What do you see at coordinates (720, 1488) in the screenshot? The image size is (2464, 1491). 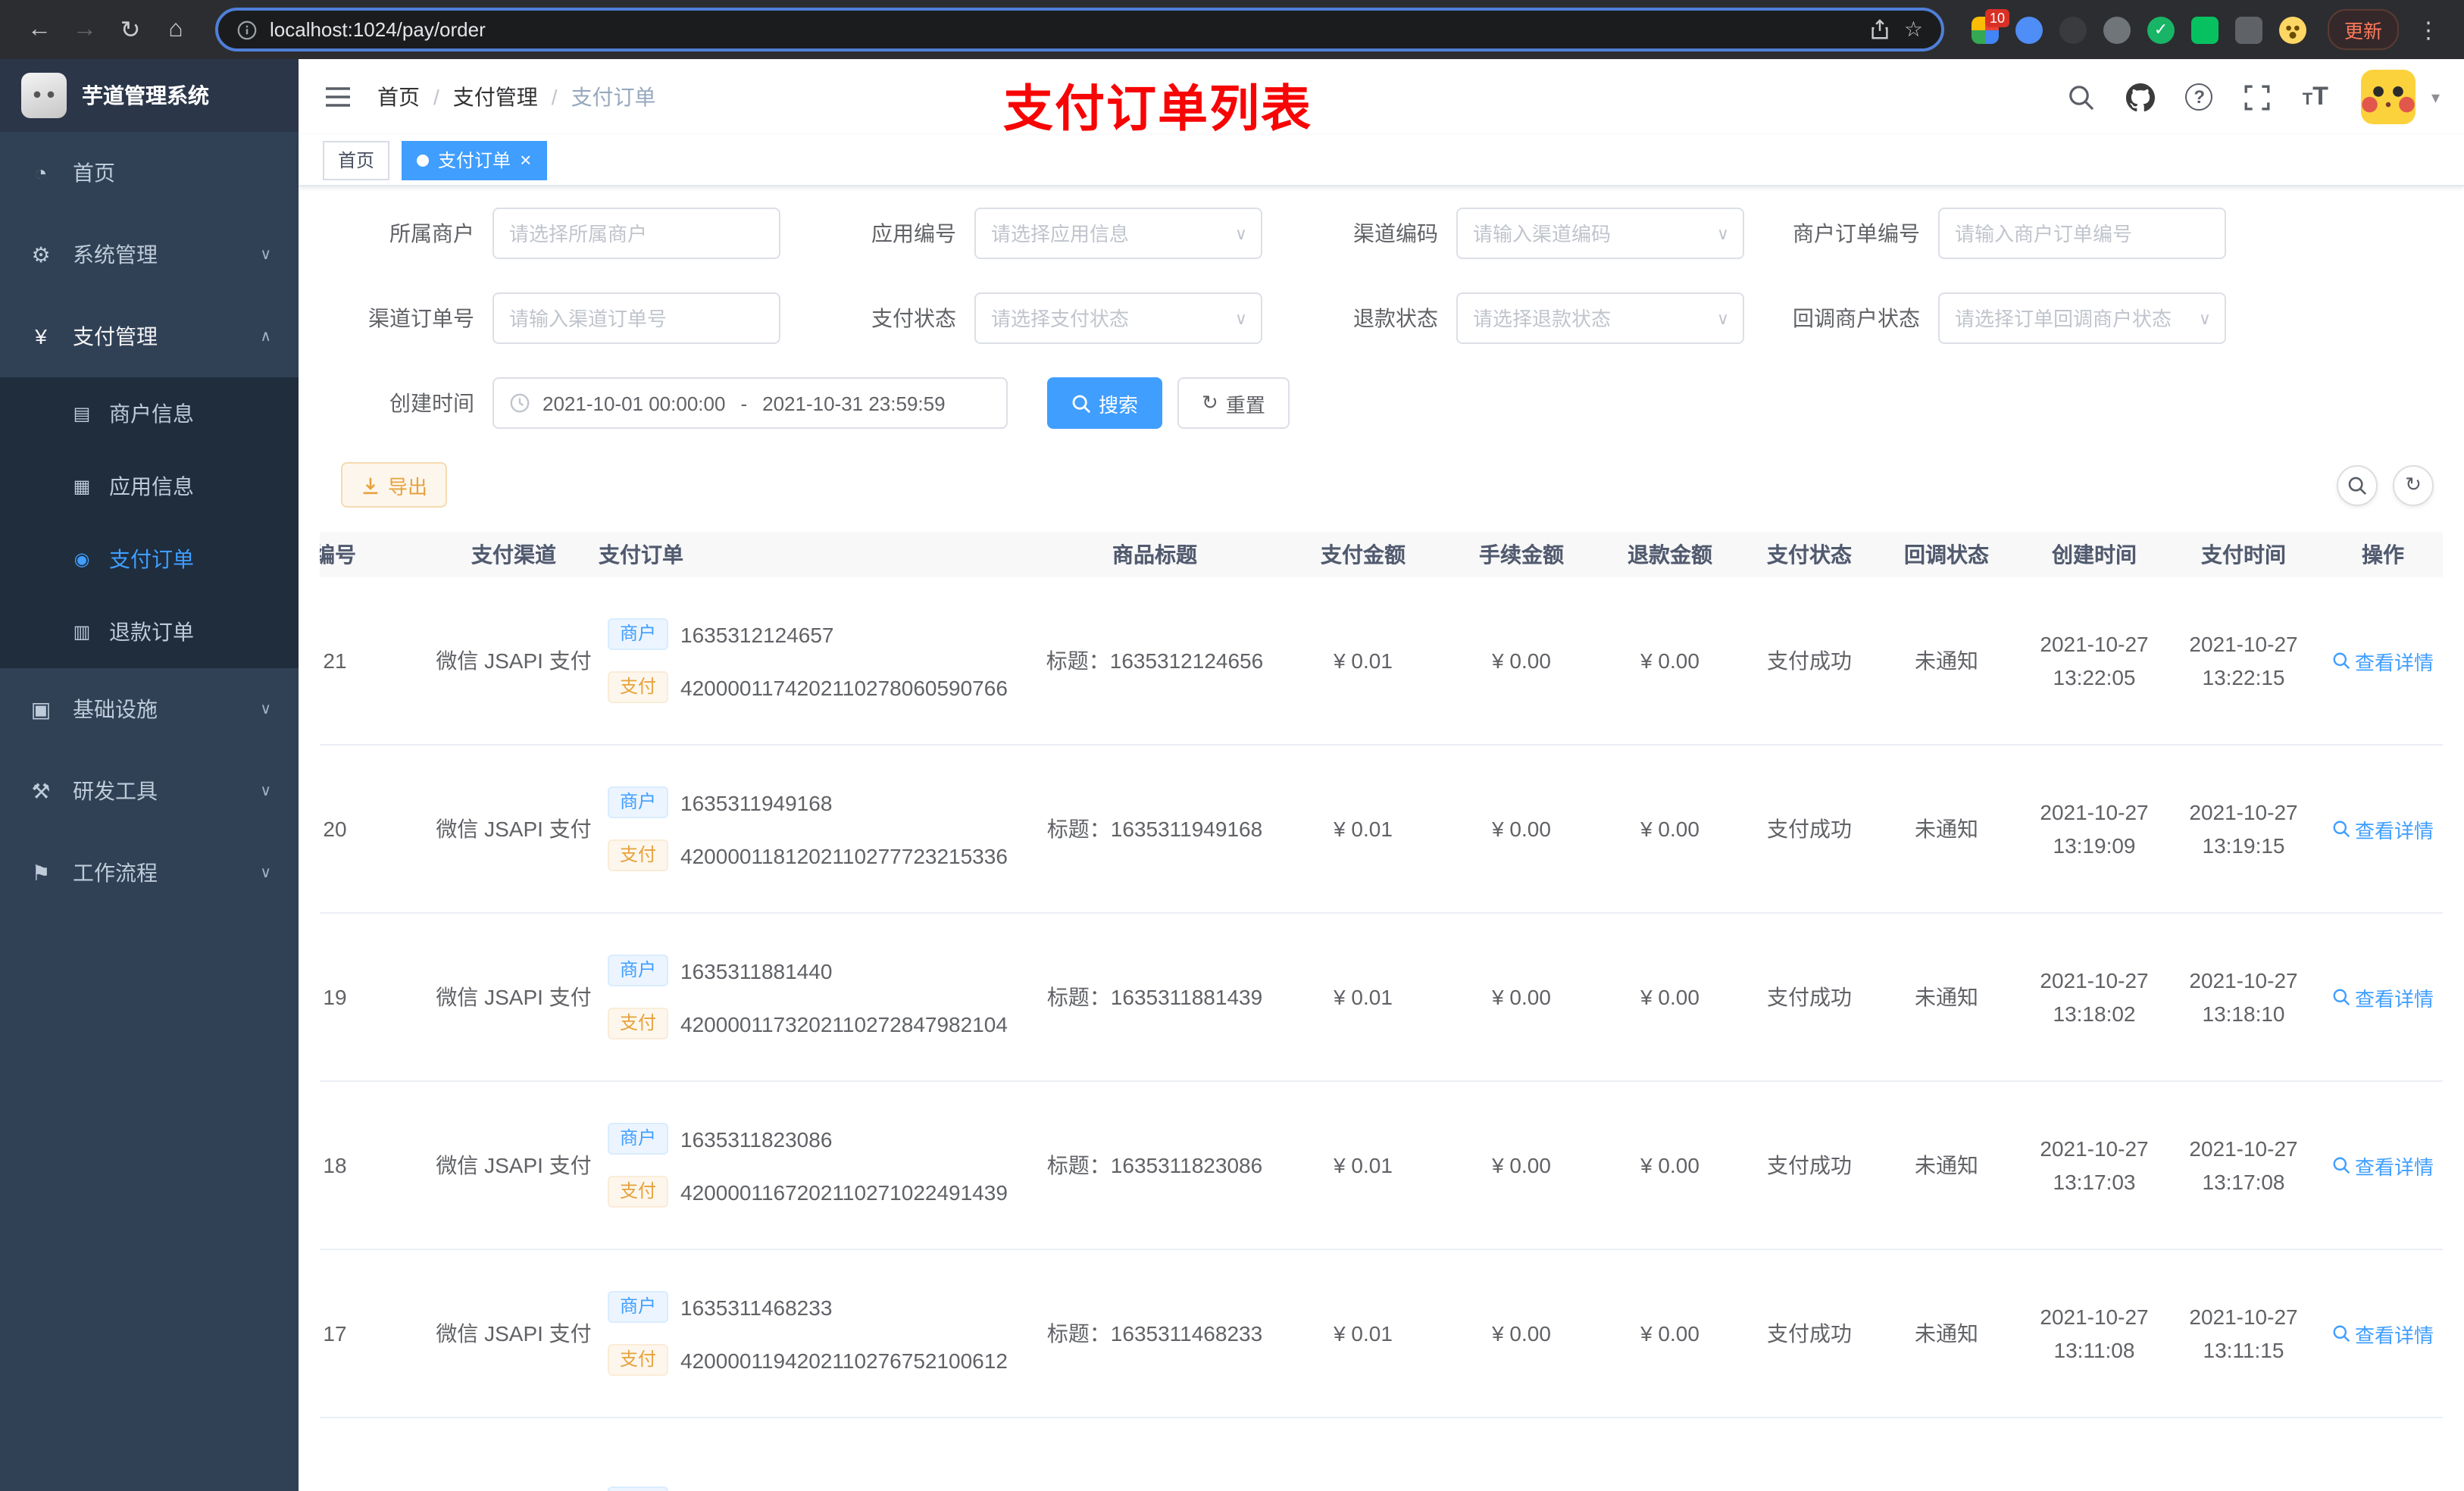 I see `merchant-order-line: 商户 1635311857366` at bounding box center [720, 1488].